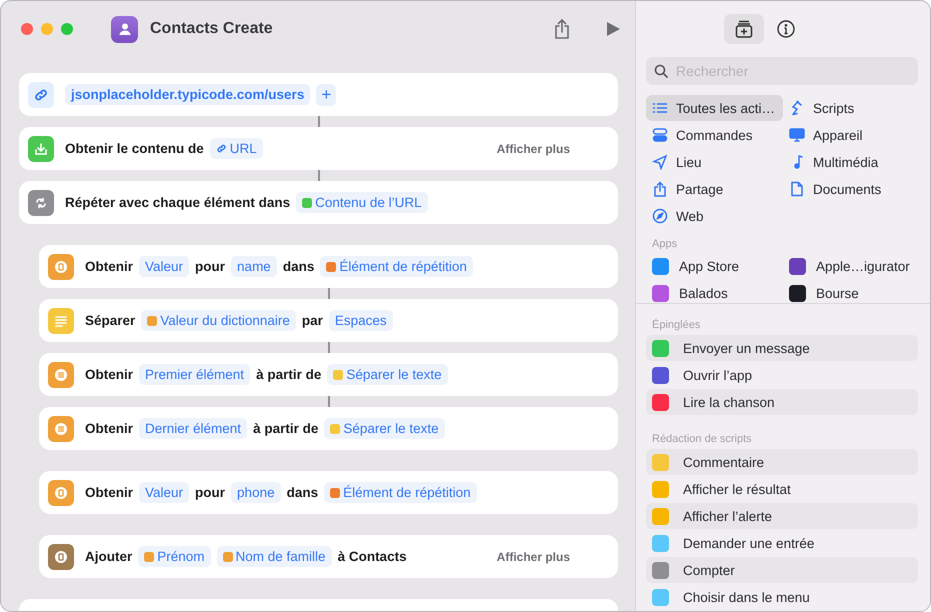 The height and width of the screenshot is (612, 931). What do you see at coordinates (714, 135) in the screenshot?
I see `category-item: Commandes` at bounding box center [714, 135].